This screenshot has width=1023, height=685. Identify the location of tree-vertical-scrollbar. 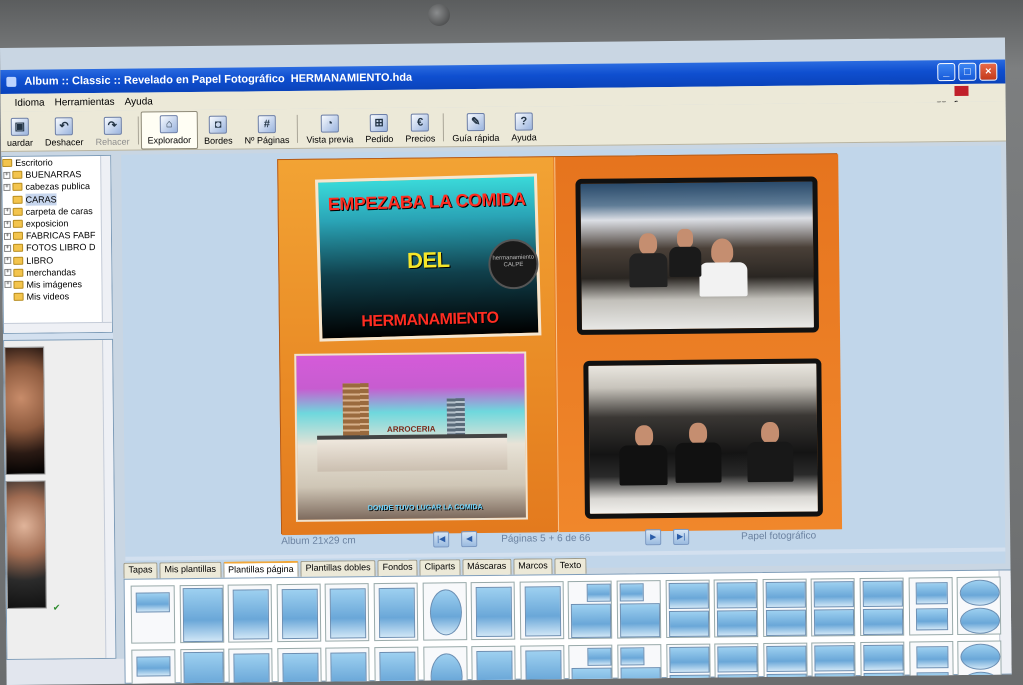
(106, 243).